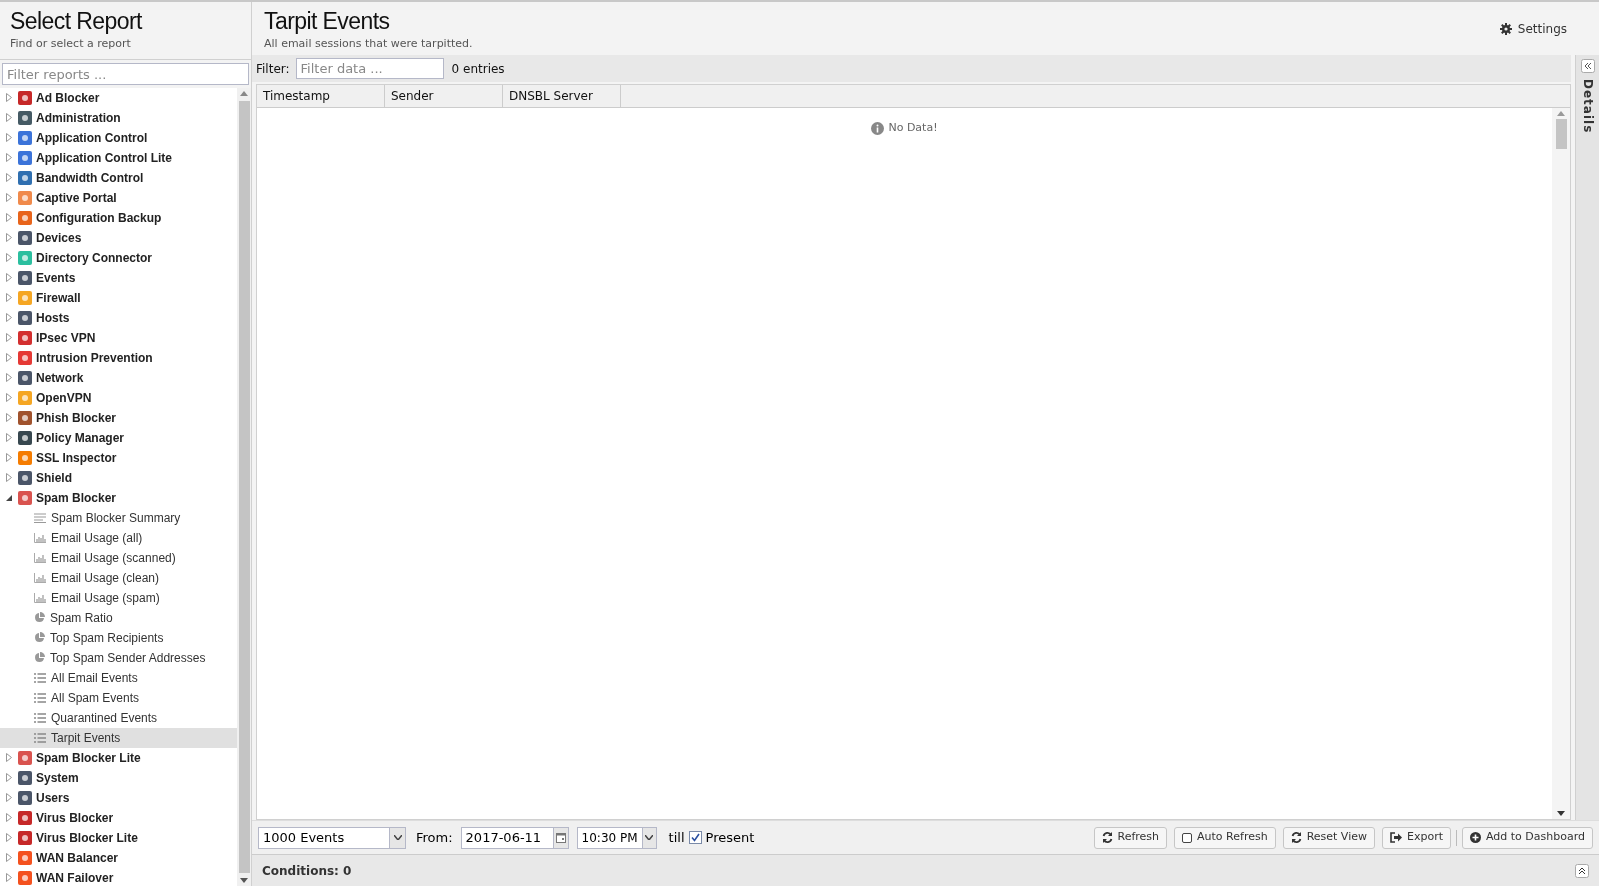 The image size is (1599, 886). What do you see at coordinates (118, 337) in the screenshot?
I see `report-category: IPsec VPN` at bounding box center [118, 337].